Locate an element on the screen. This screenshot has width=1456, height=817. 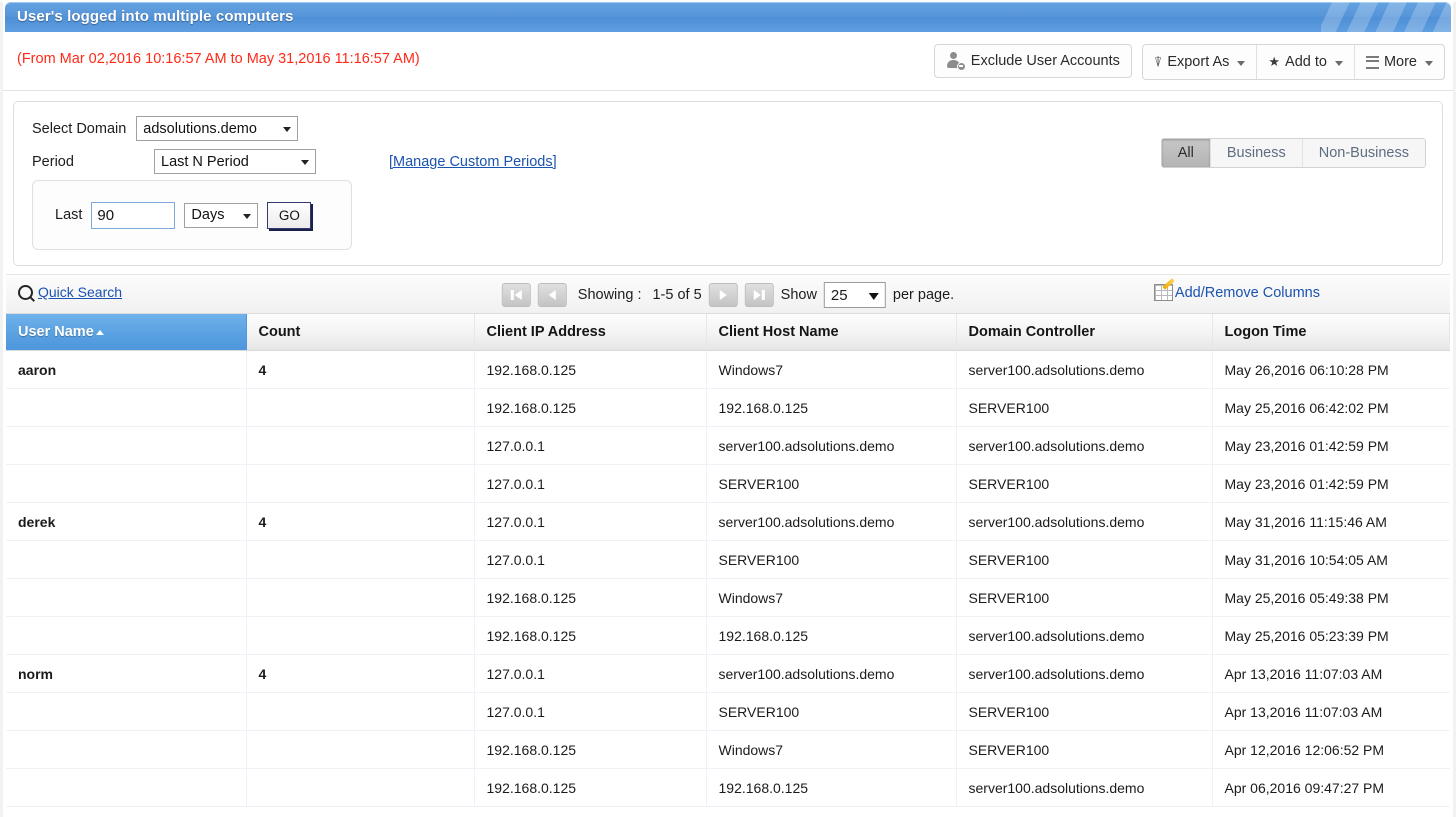
previous-page-button is located at coordinates (552, 295).